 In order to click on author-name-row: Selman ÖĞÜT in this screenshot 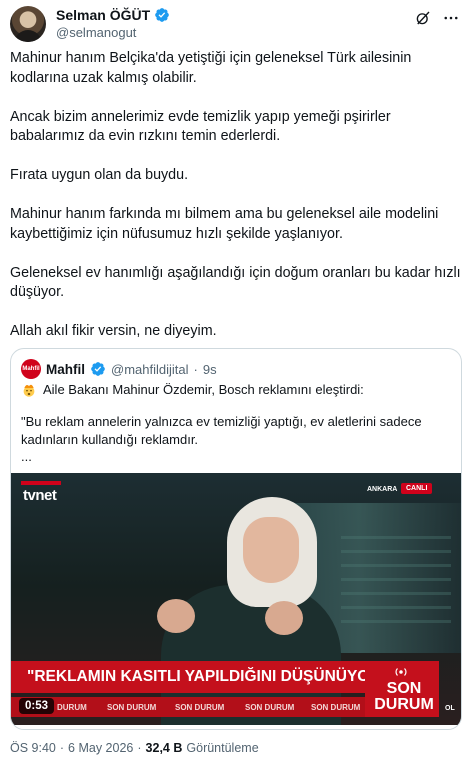, I will do `click(113, 15)`.